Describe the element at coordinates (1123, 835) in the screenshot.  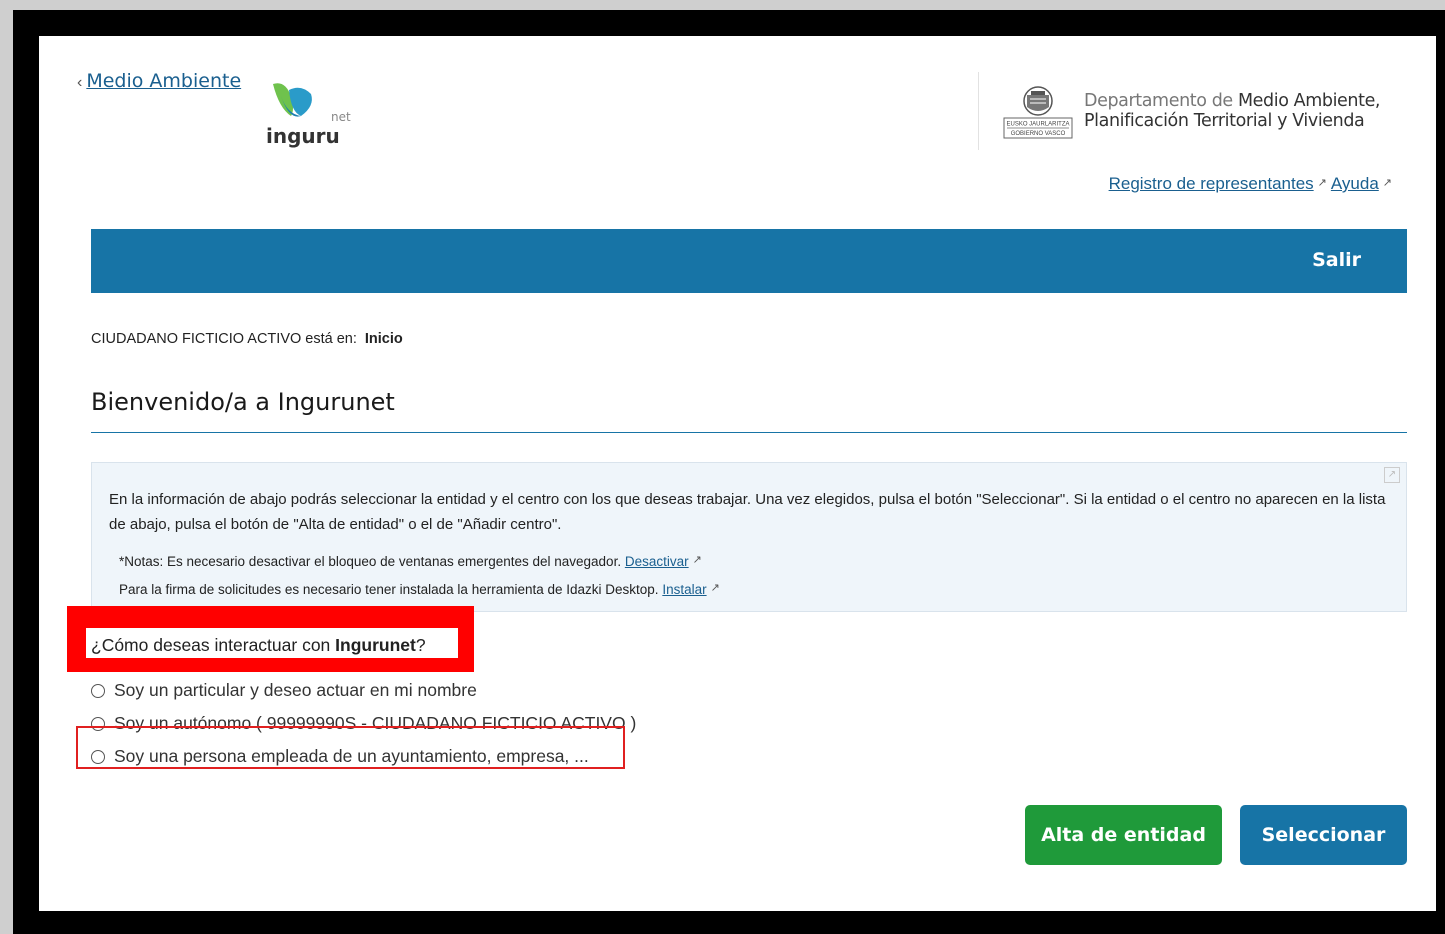
I see `alta-entidad-button: Alta de entidad` at that location.